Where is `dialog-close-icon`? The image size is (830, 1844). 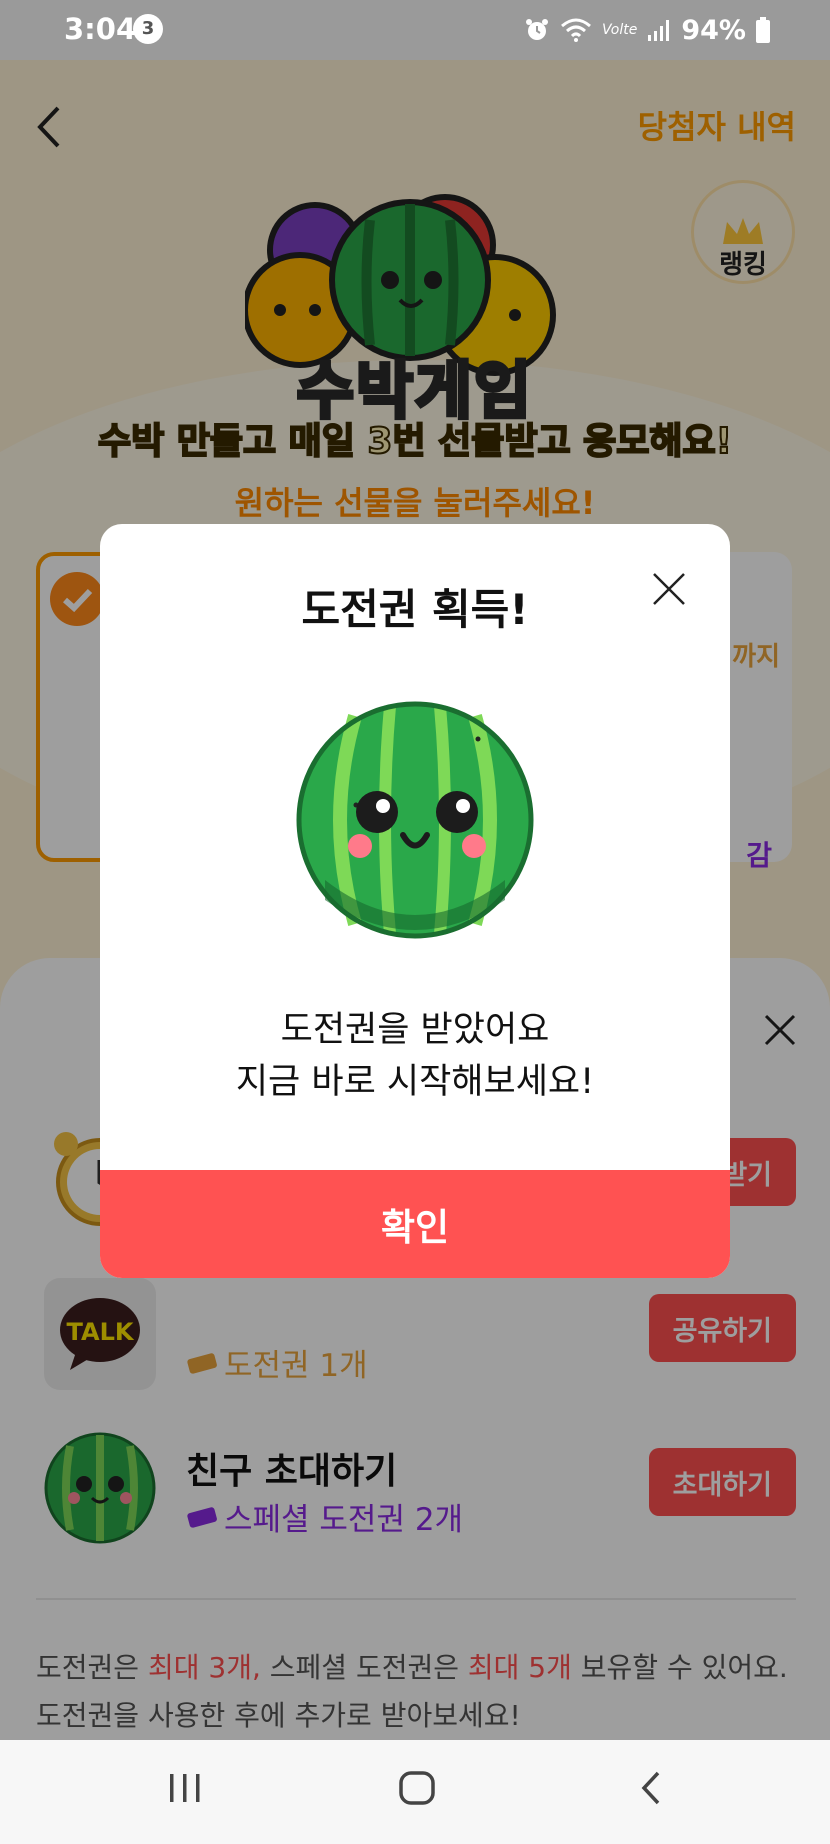 dialog-close-icon is located at coordinates (669, 589).